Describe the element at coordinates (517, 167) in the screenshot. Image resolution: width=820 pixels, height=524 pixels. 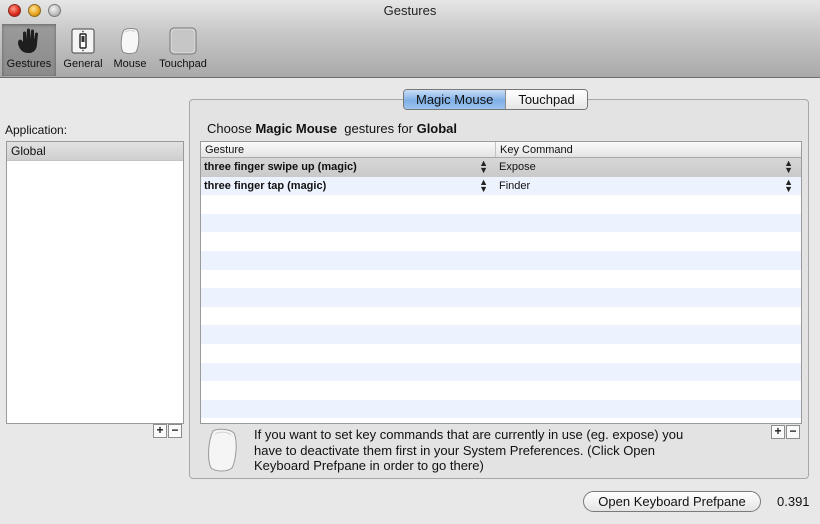
I see `key-command-value: Expose` at that location.